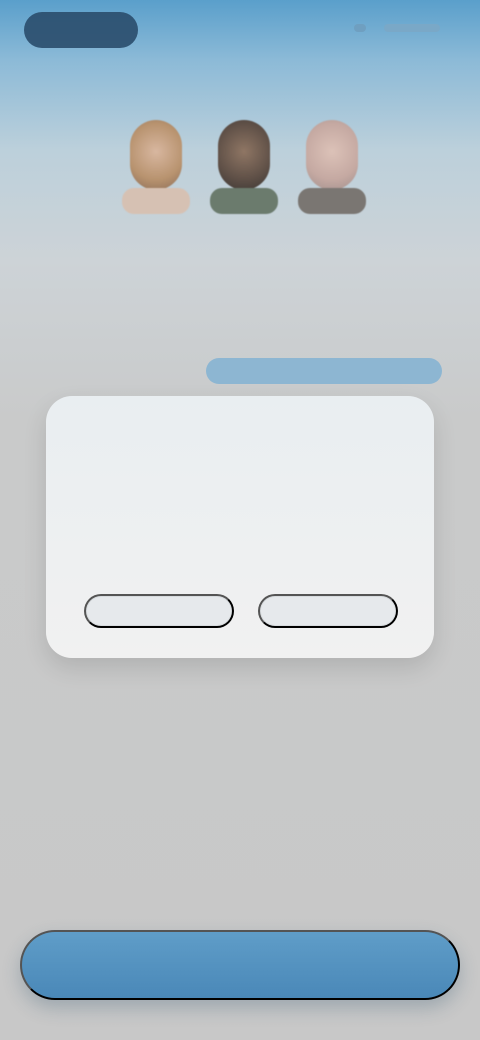 The height and width of the screenshot is (1040, 480). I want to click on footer-note, so click(240, 901).